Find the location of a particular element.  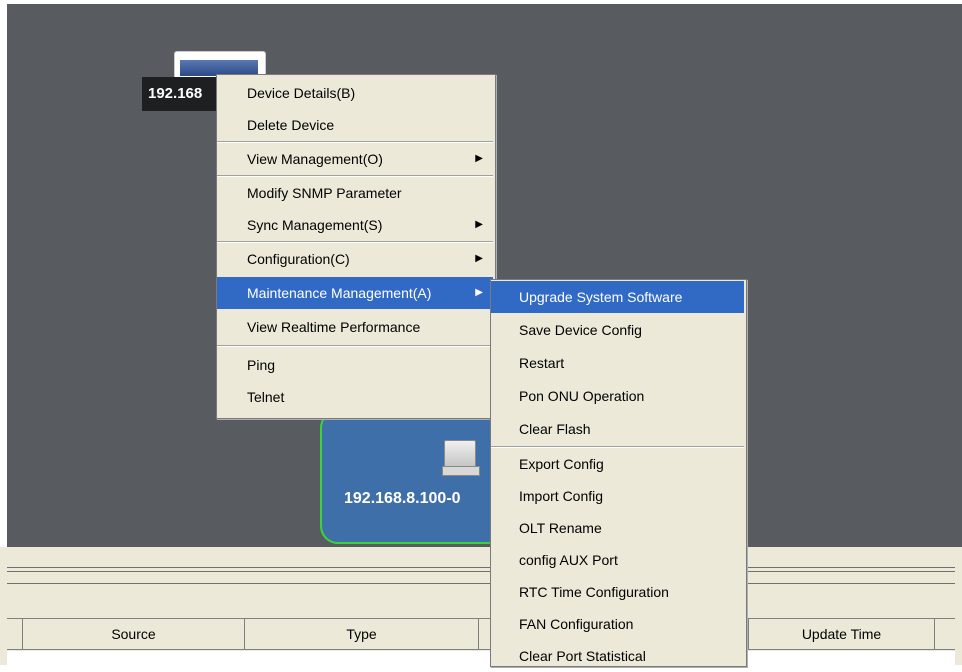

menu-item-view-realtime-performance: View Realtime Performance is located at coordinates (355, 327).